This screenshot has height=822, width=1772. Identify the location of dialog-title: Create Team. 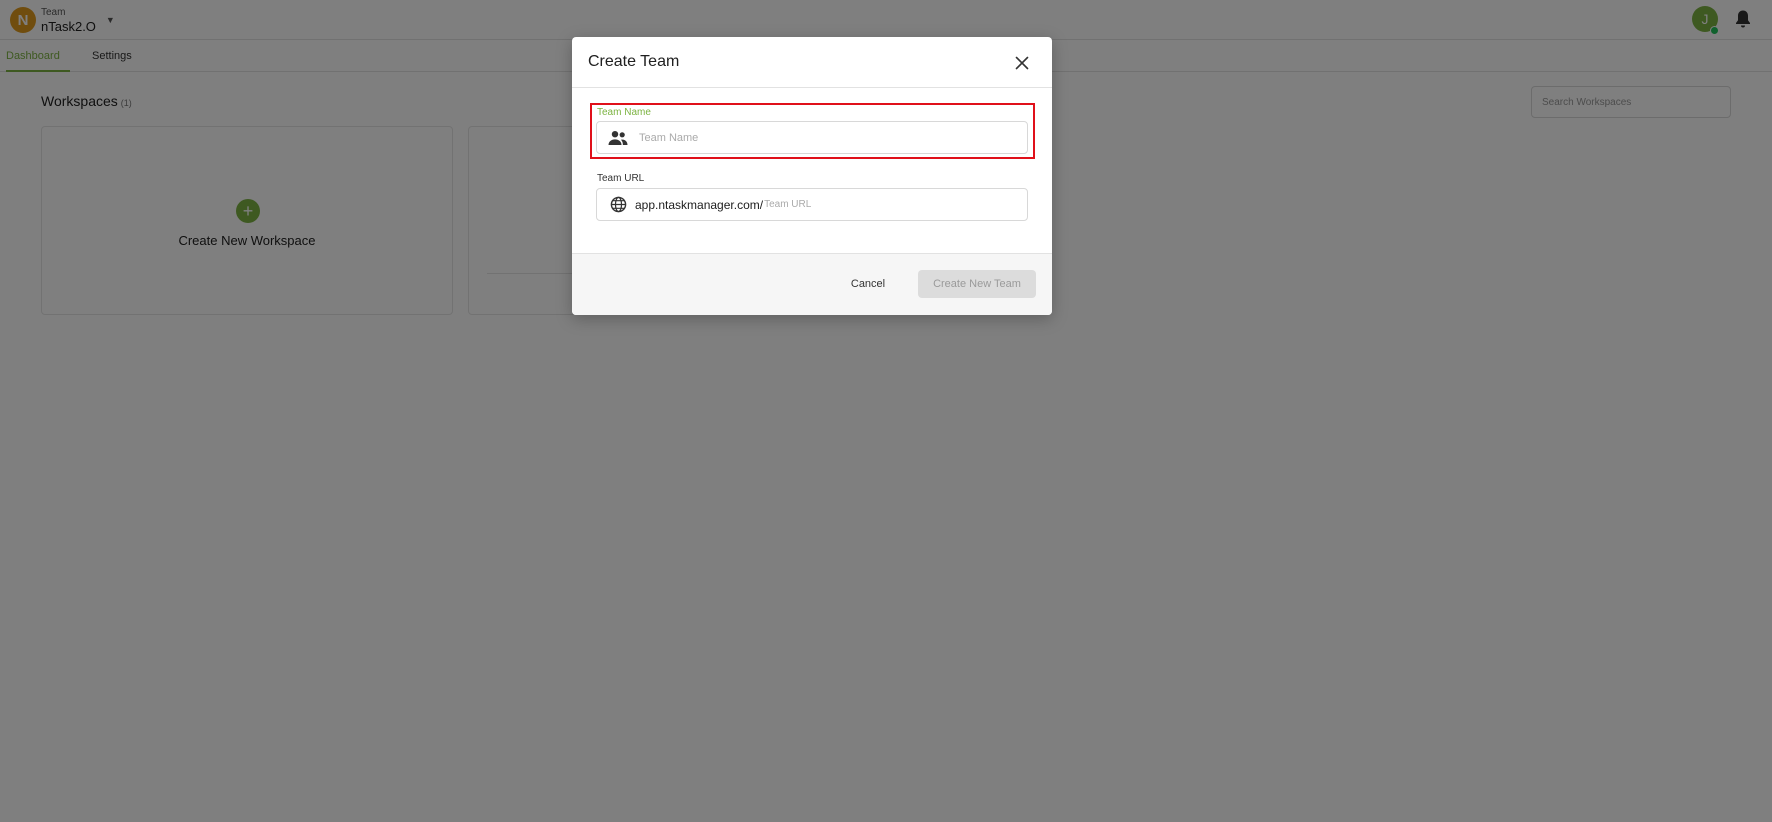
(634, 61).